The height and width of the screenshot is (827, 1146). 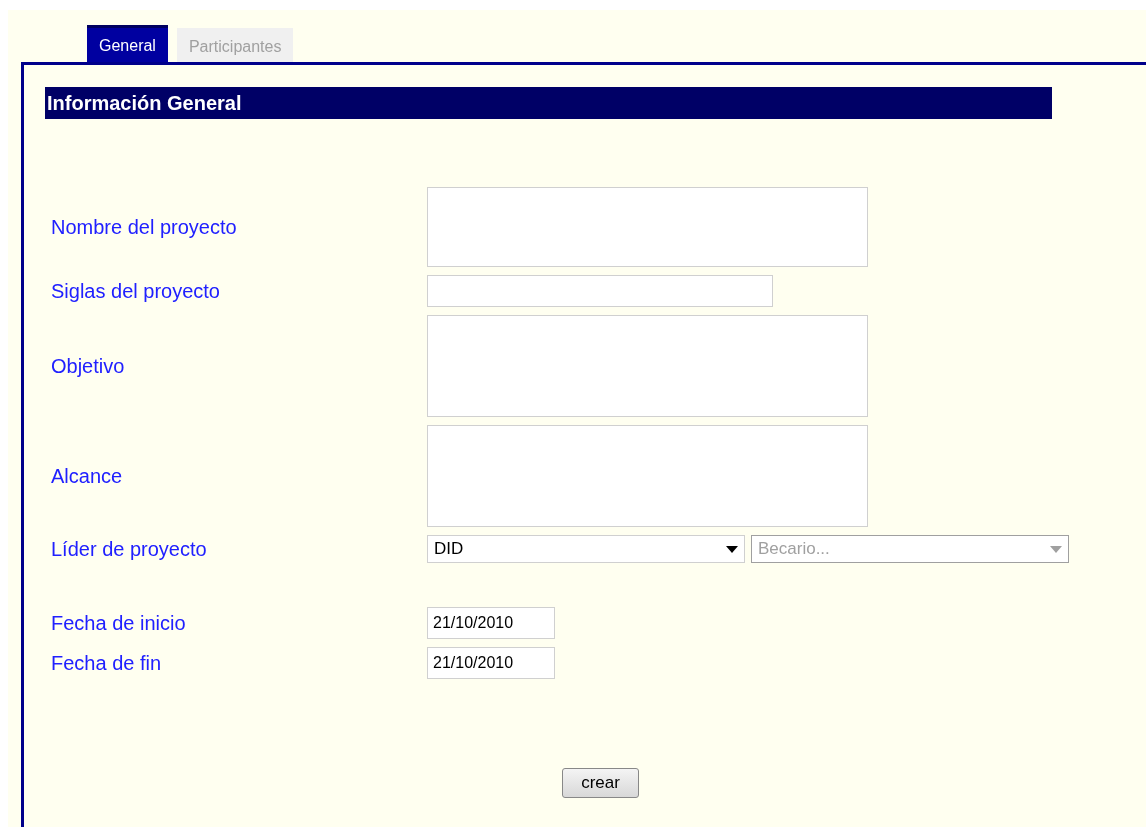 What do you see at coordinates (129, 549) in the screenshot?
I see `field-label: Líder de proyecto` at bounding box center [129, 549].